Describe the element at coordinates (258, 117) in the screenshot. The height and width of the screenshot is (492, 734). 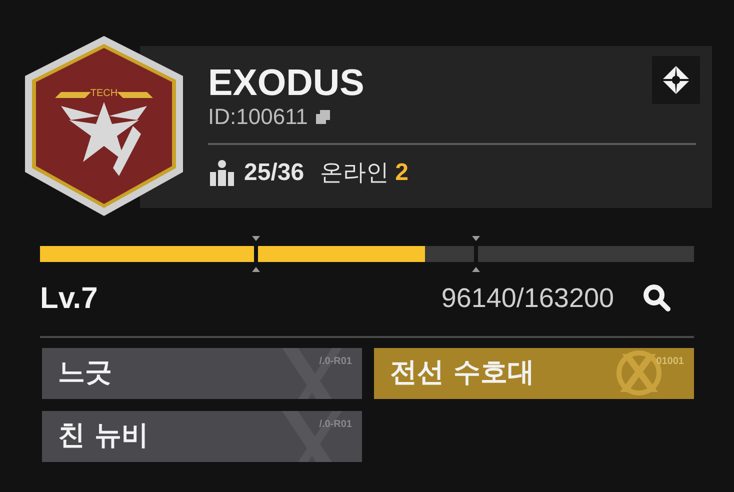
I see `guild-id: ID:100611` at that location.